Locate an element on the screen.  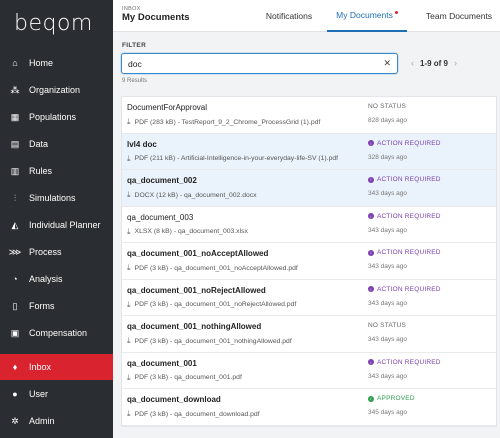
inbox-icon: ♦ is located at coordinates (15, 367).